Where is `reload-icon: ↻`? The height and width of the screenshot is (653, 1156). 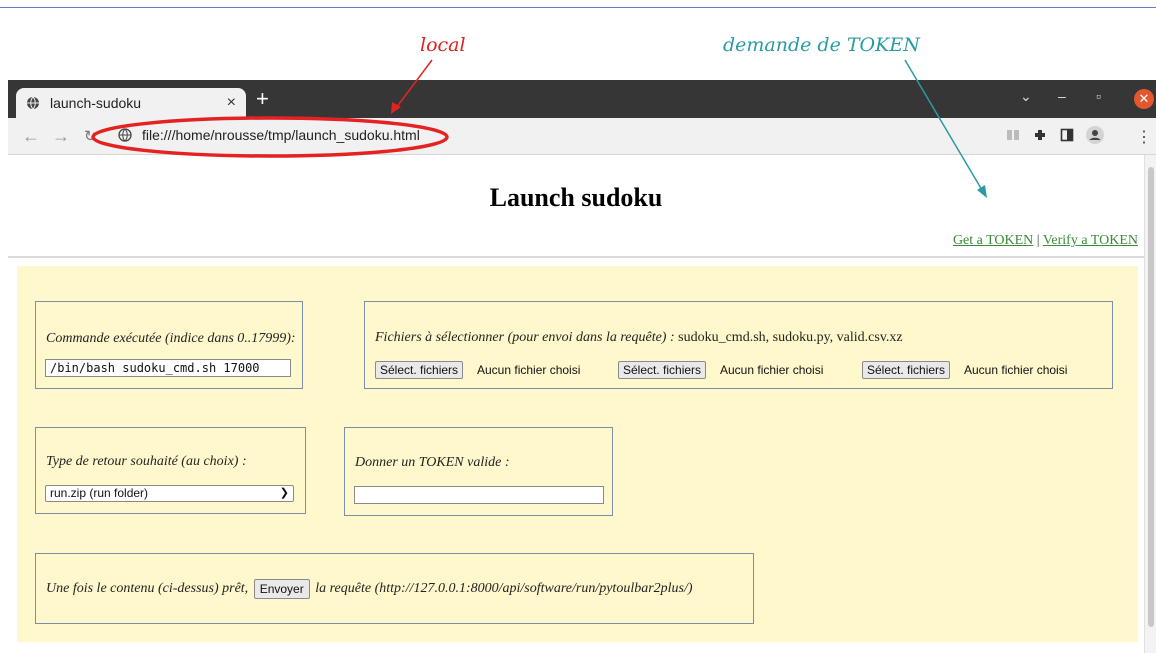
reload-icon: ↻ is located at coordinates (90, 136).